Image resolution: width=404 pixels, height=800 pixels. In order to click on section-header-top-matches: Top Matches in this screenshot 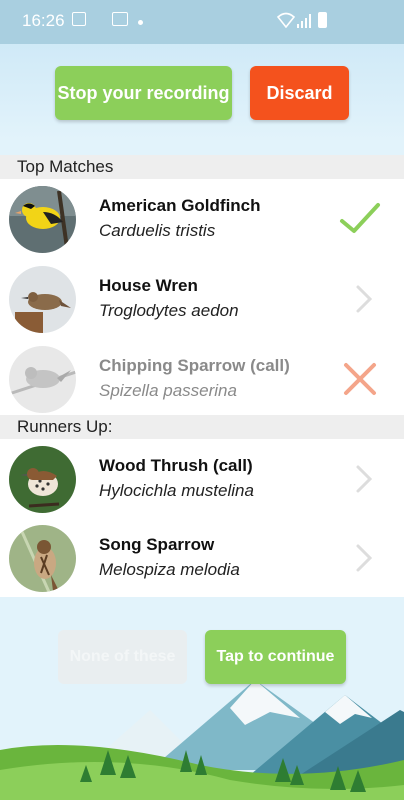, I will do `click(202, 167)`.